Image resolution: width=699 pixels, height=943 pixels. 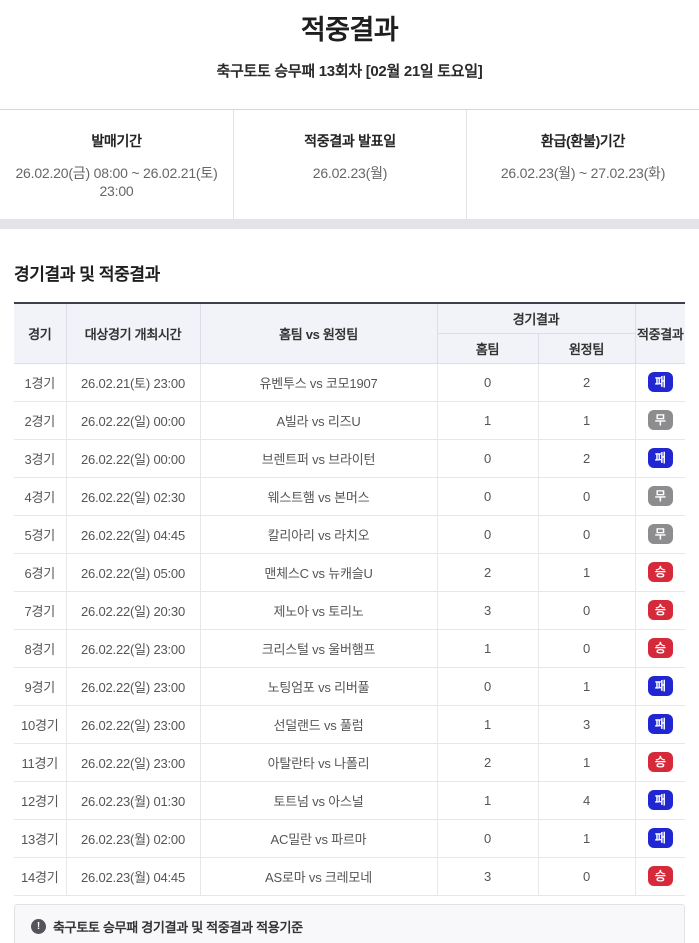 I want to click on cell-teams: 크리스털 vs 울버햄프, so click(x=318, y=648).